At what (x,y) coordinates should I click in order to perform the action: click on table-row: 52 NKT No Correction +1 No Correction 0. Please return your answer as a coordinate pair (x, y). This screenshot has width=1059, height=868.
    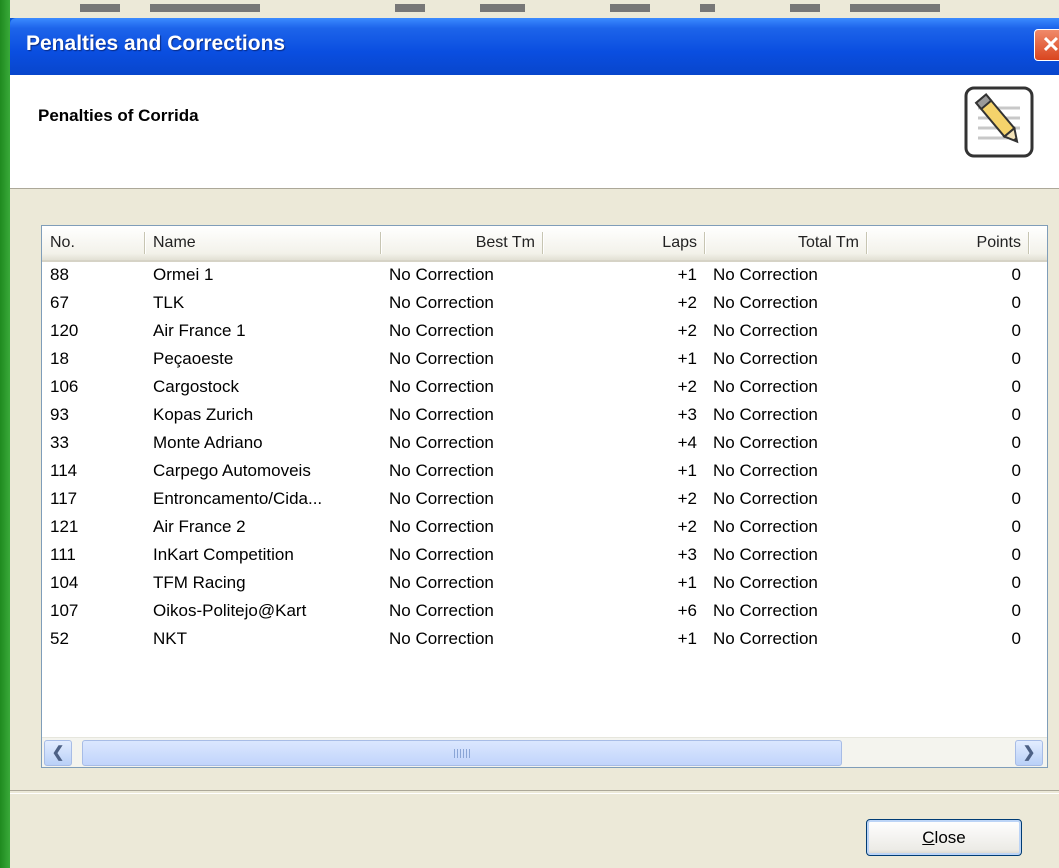
    Looking at the image, I should click on (544, 640).